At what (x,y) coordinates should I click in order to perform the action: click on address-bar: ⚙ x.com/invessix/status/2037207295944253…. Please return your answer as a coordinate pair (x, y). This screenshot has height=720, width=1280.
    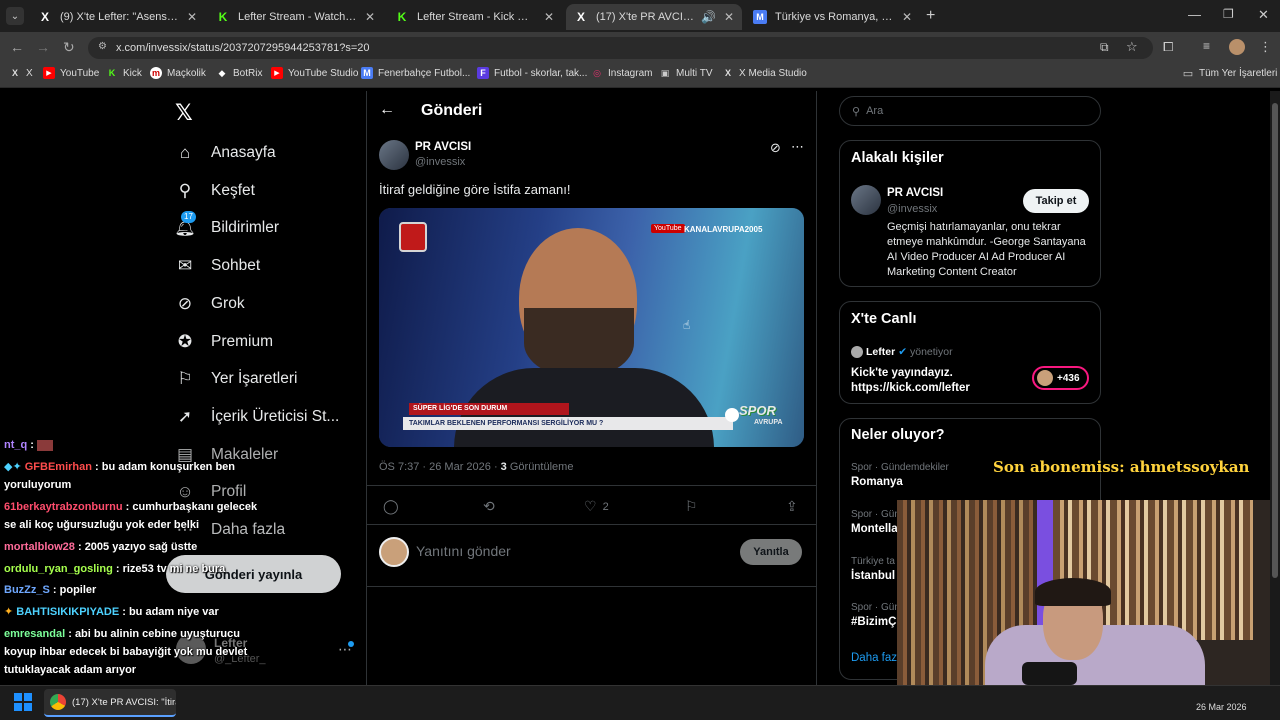
    Looking at the image, I should click on (620, 48).